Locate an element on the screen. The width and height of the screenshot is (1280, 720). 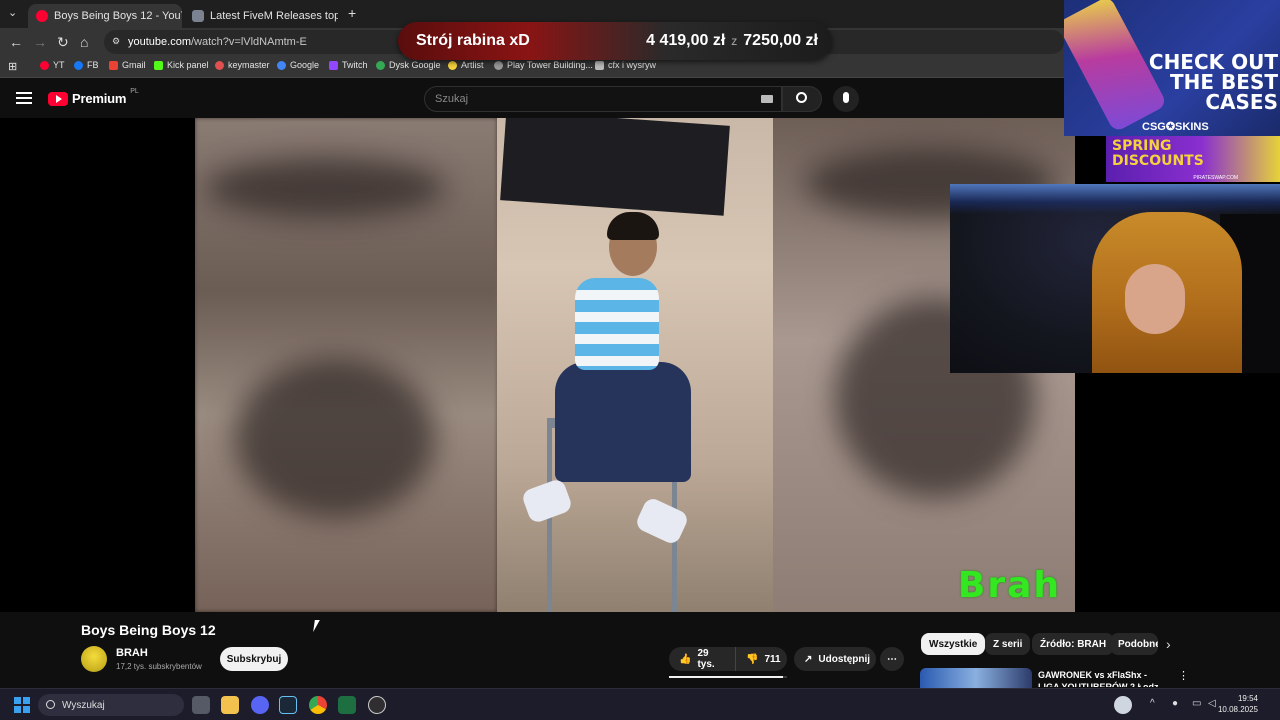
tab-search-chevron-icon: ⌄ is located at coordinates (12, 12).